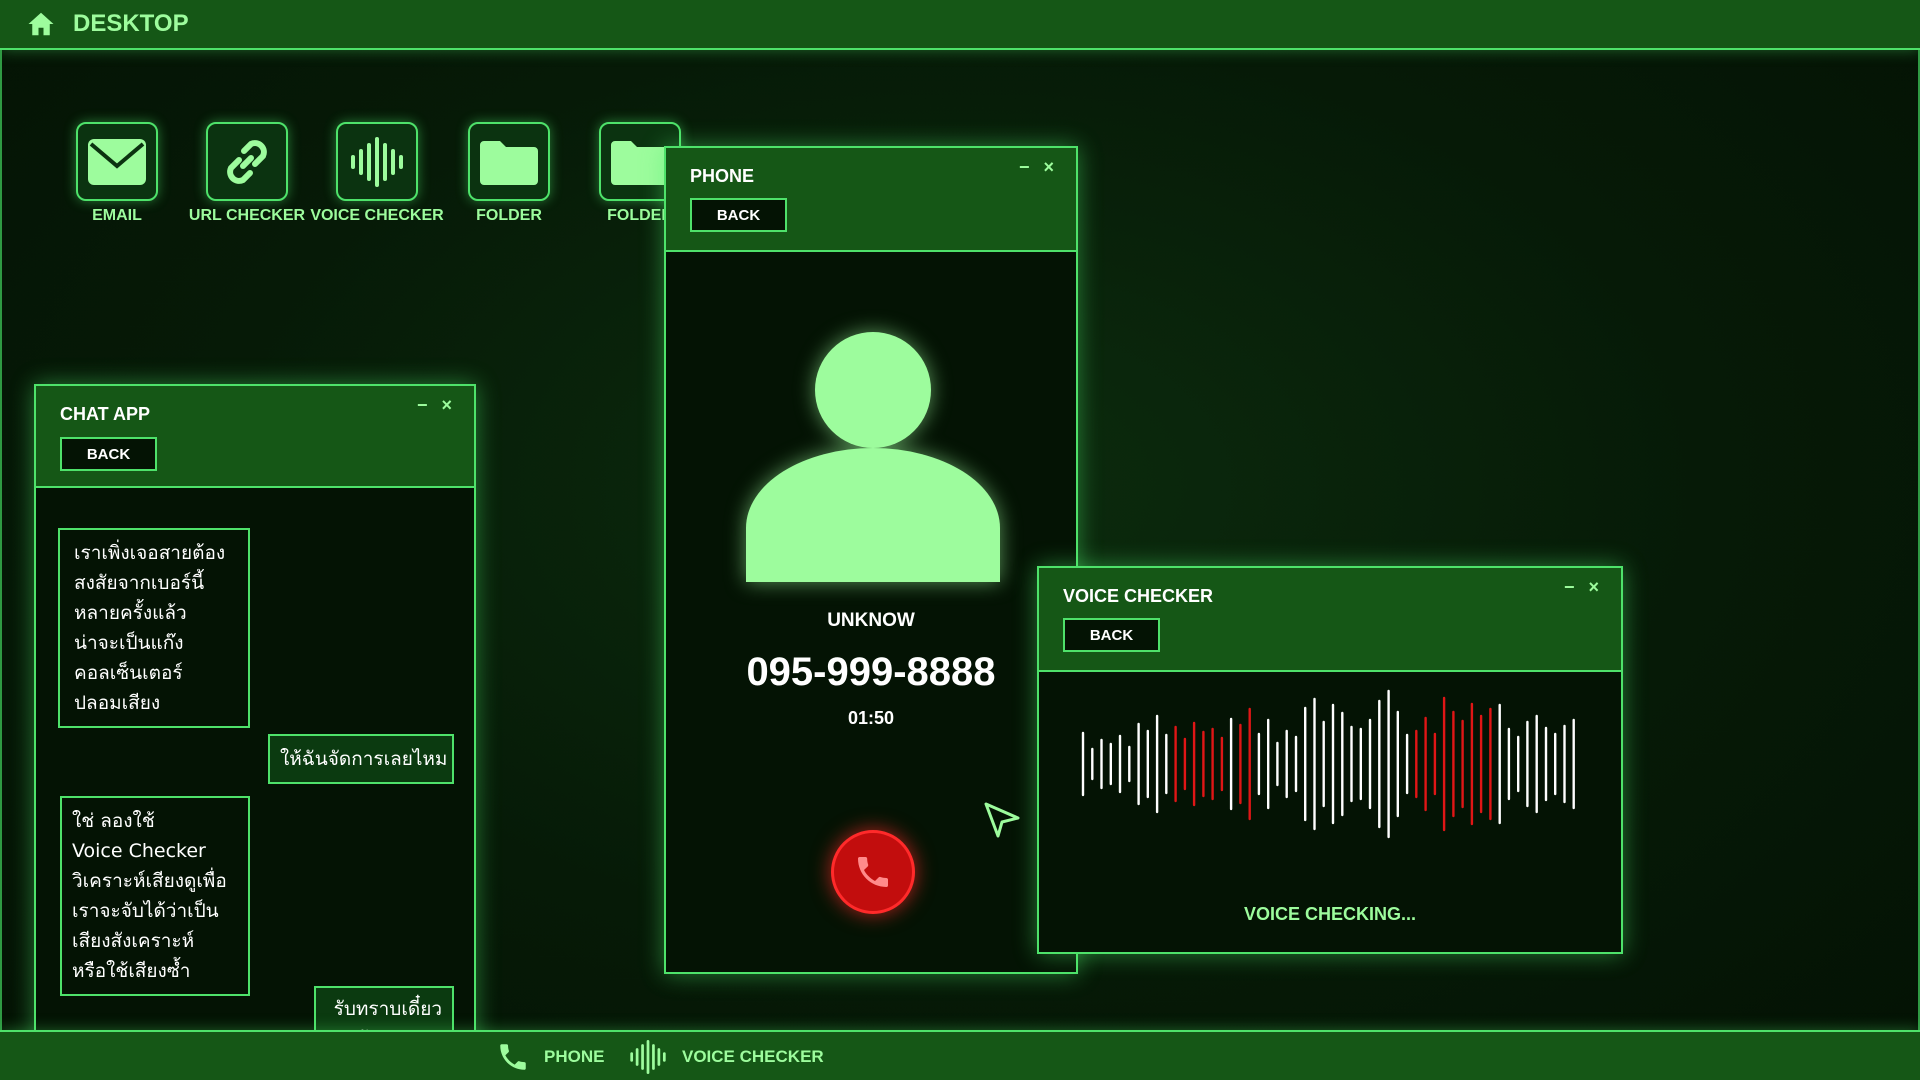  I want to click on message-line: ให้ฉันจัดการเลยไหม, so click(364, 759).